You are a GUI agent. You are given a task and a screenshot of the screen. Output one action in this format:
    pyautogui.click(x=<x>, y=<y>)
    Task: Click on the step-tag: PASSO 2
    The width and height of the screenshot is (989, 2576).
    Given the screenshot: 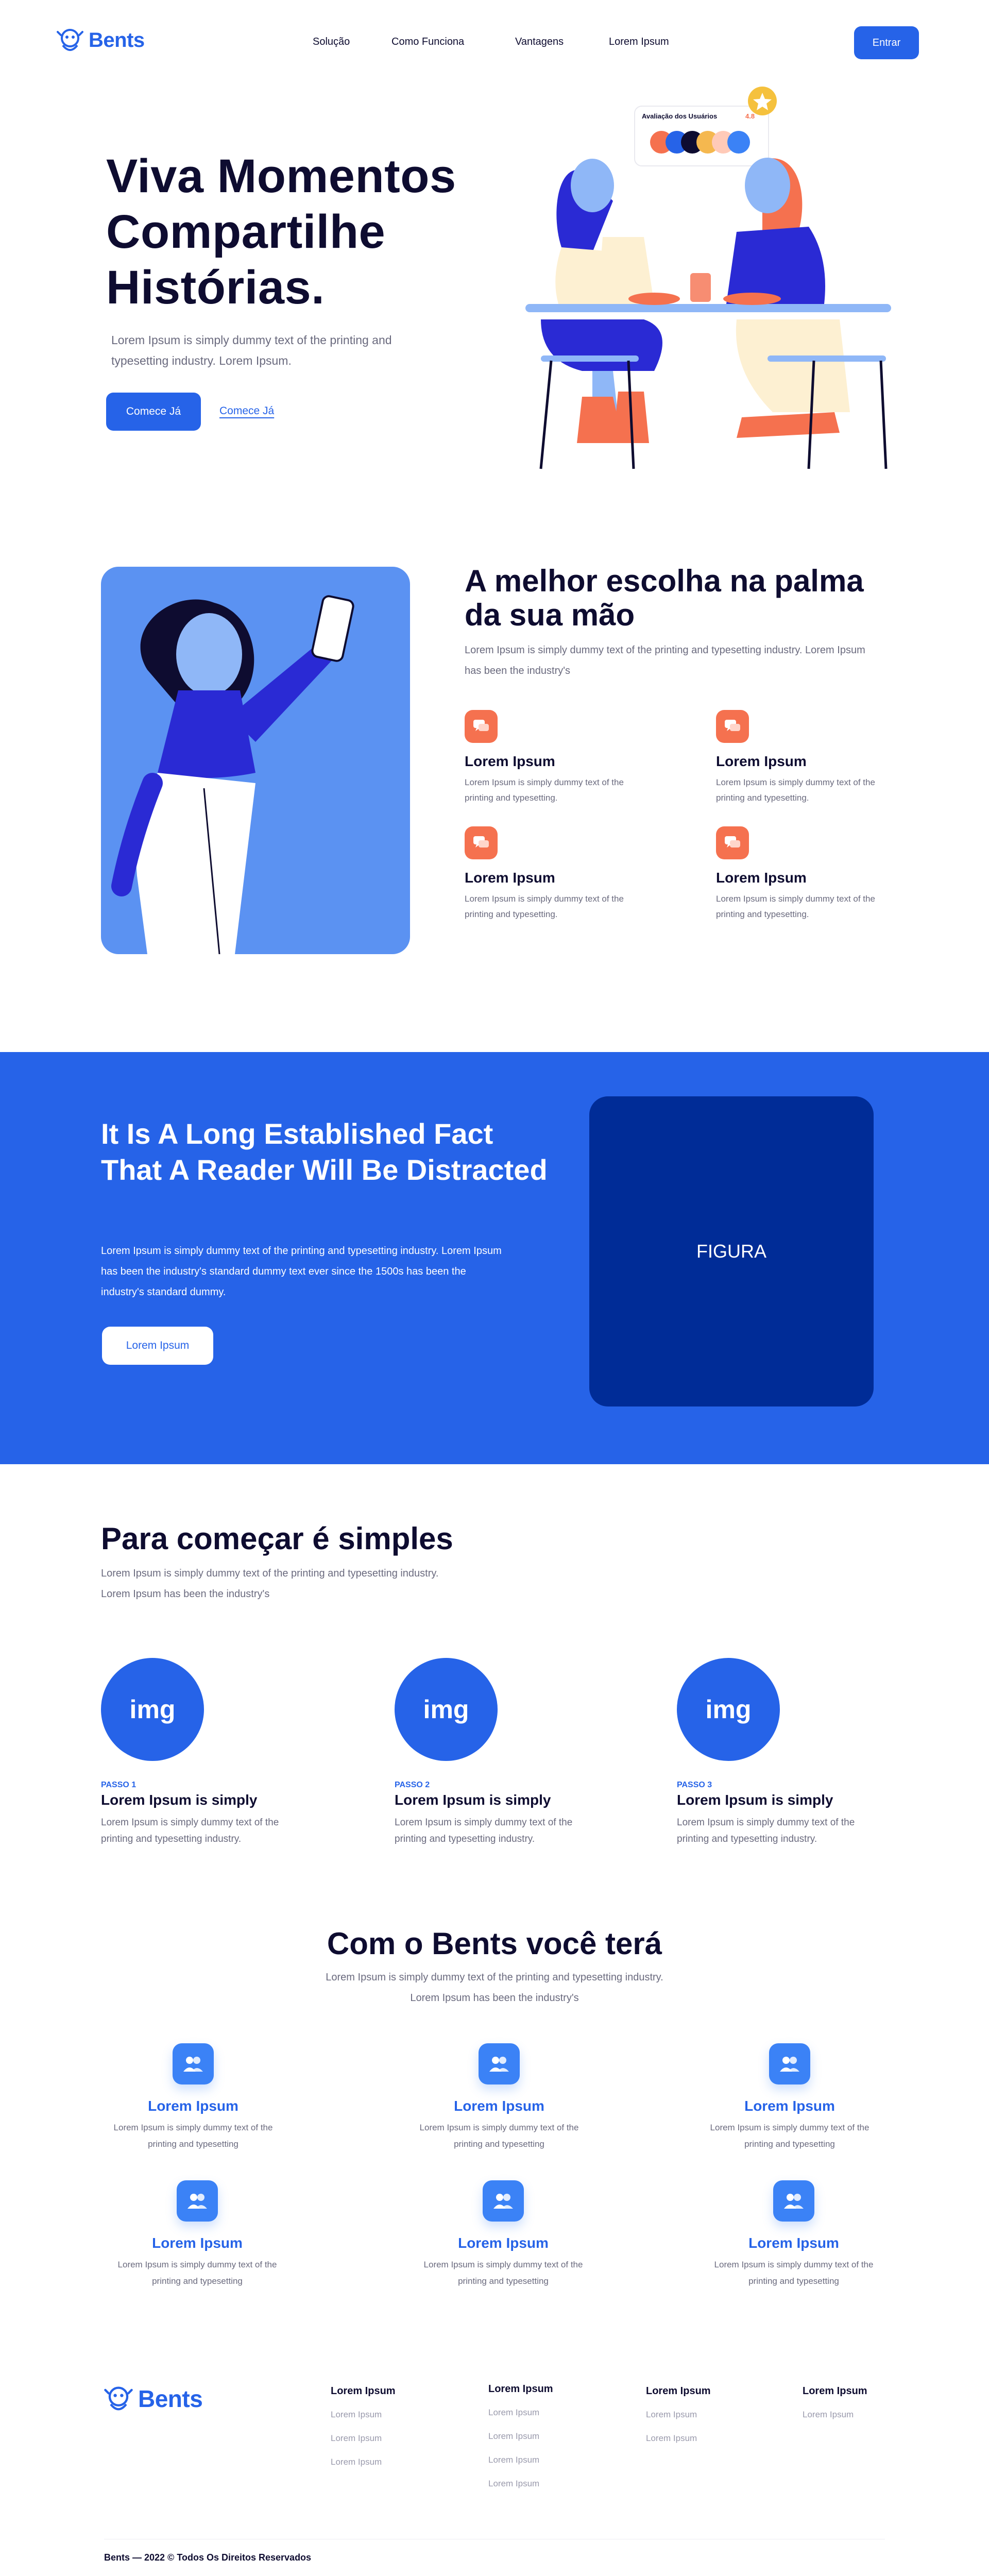 What is the action you would take?
    pyautogui.click(x=412, y=1785)
    